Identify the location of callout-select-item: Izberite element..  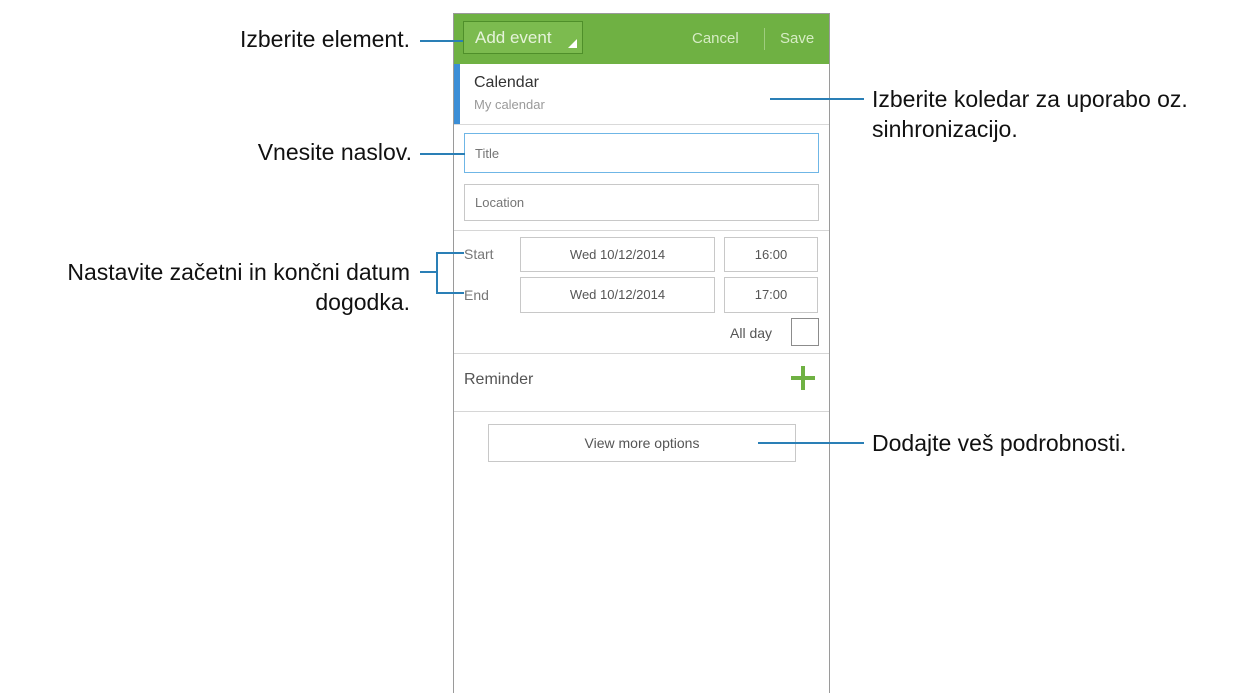
(324, 39).